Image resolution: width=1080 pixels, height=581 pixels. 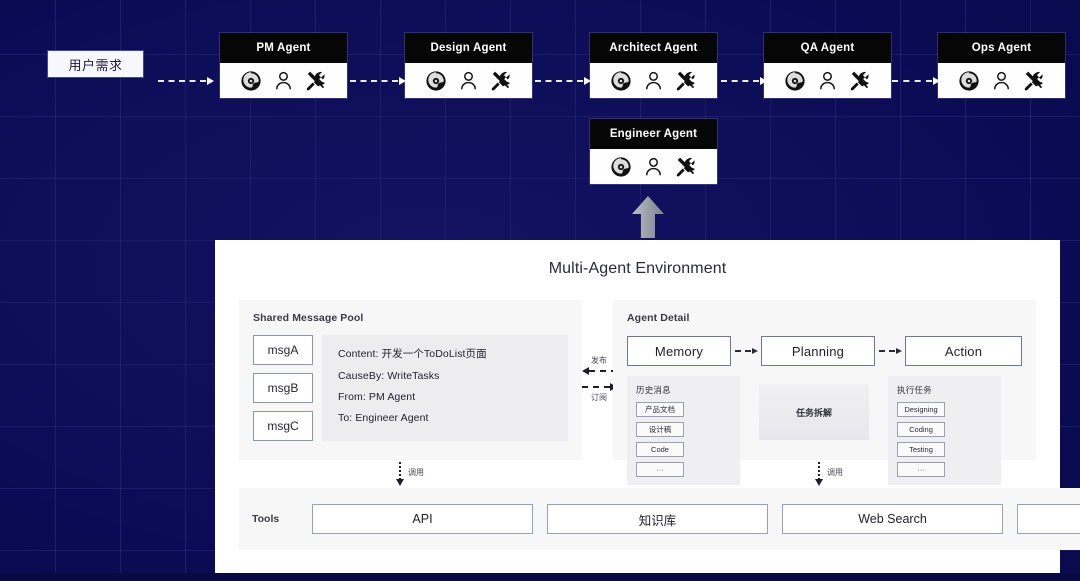 I want to click on tool-button-knowledge-base: 知识库, so click(x=657, y=519).